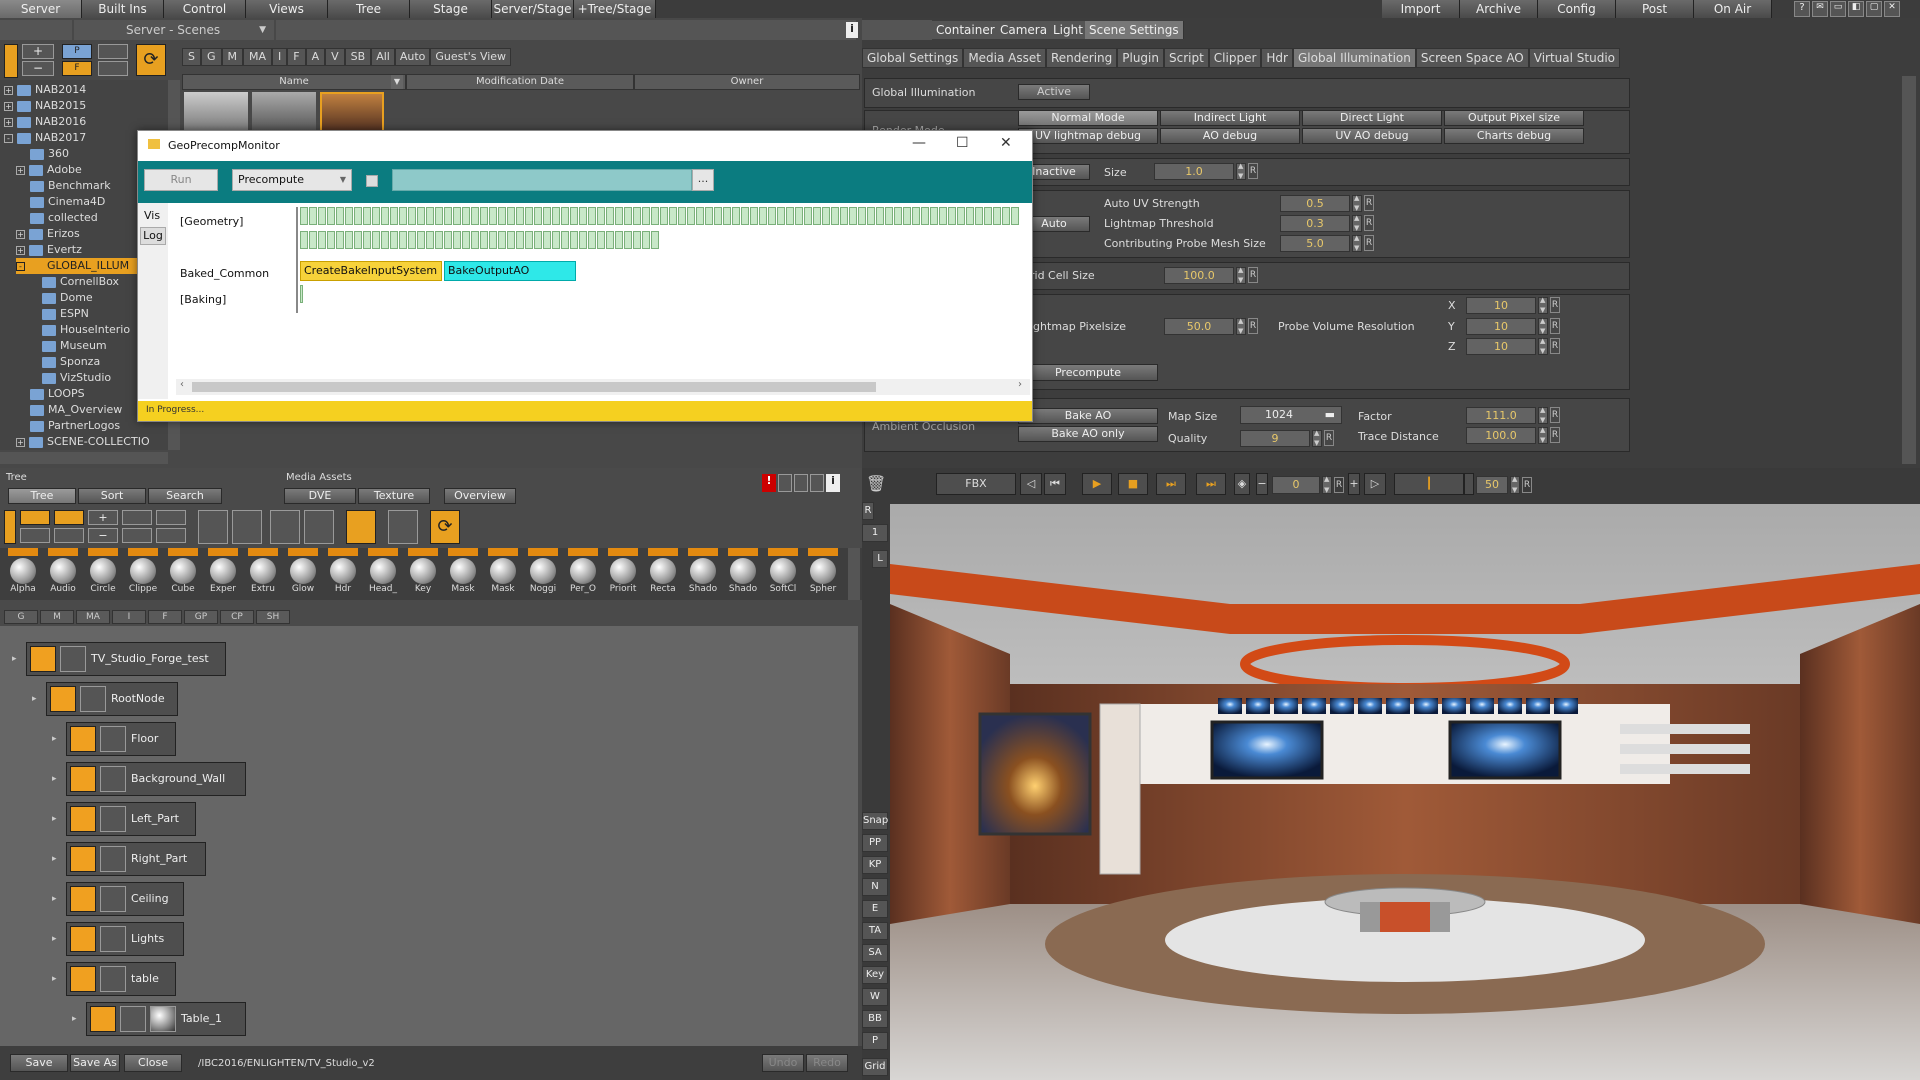 This screenshot has height=1080, width=1920. What do you see at coordinates (1068, 30) in the screenshot?
I see `tab-light: Light` at bounding box center [1068, 30].